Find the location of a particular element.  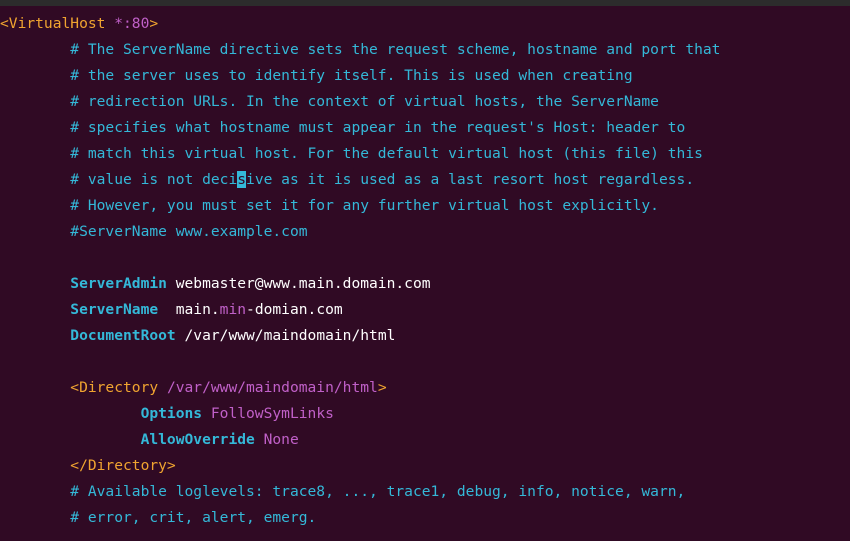

code-token: <VirtualHost is located at coordinates (53, 23).